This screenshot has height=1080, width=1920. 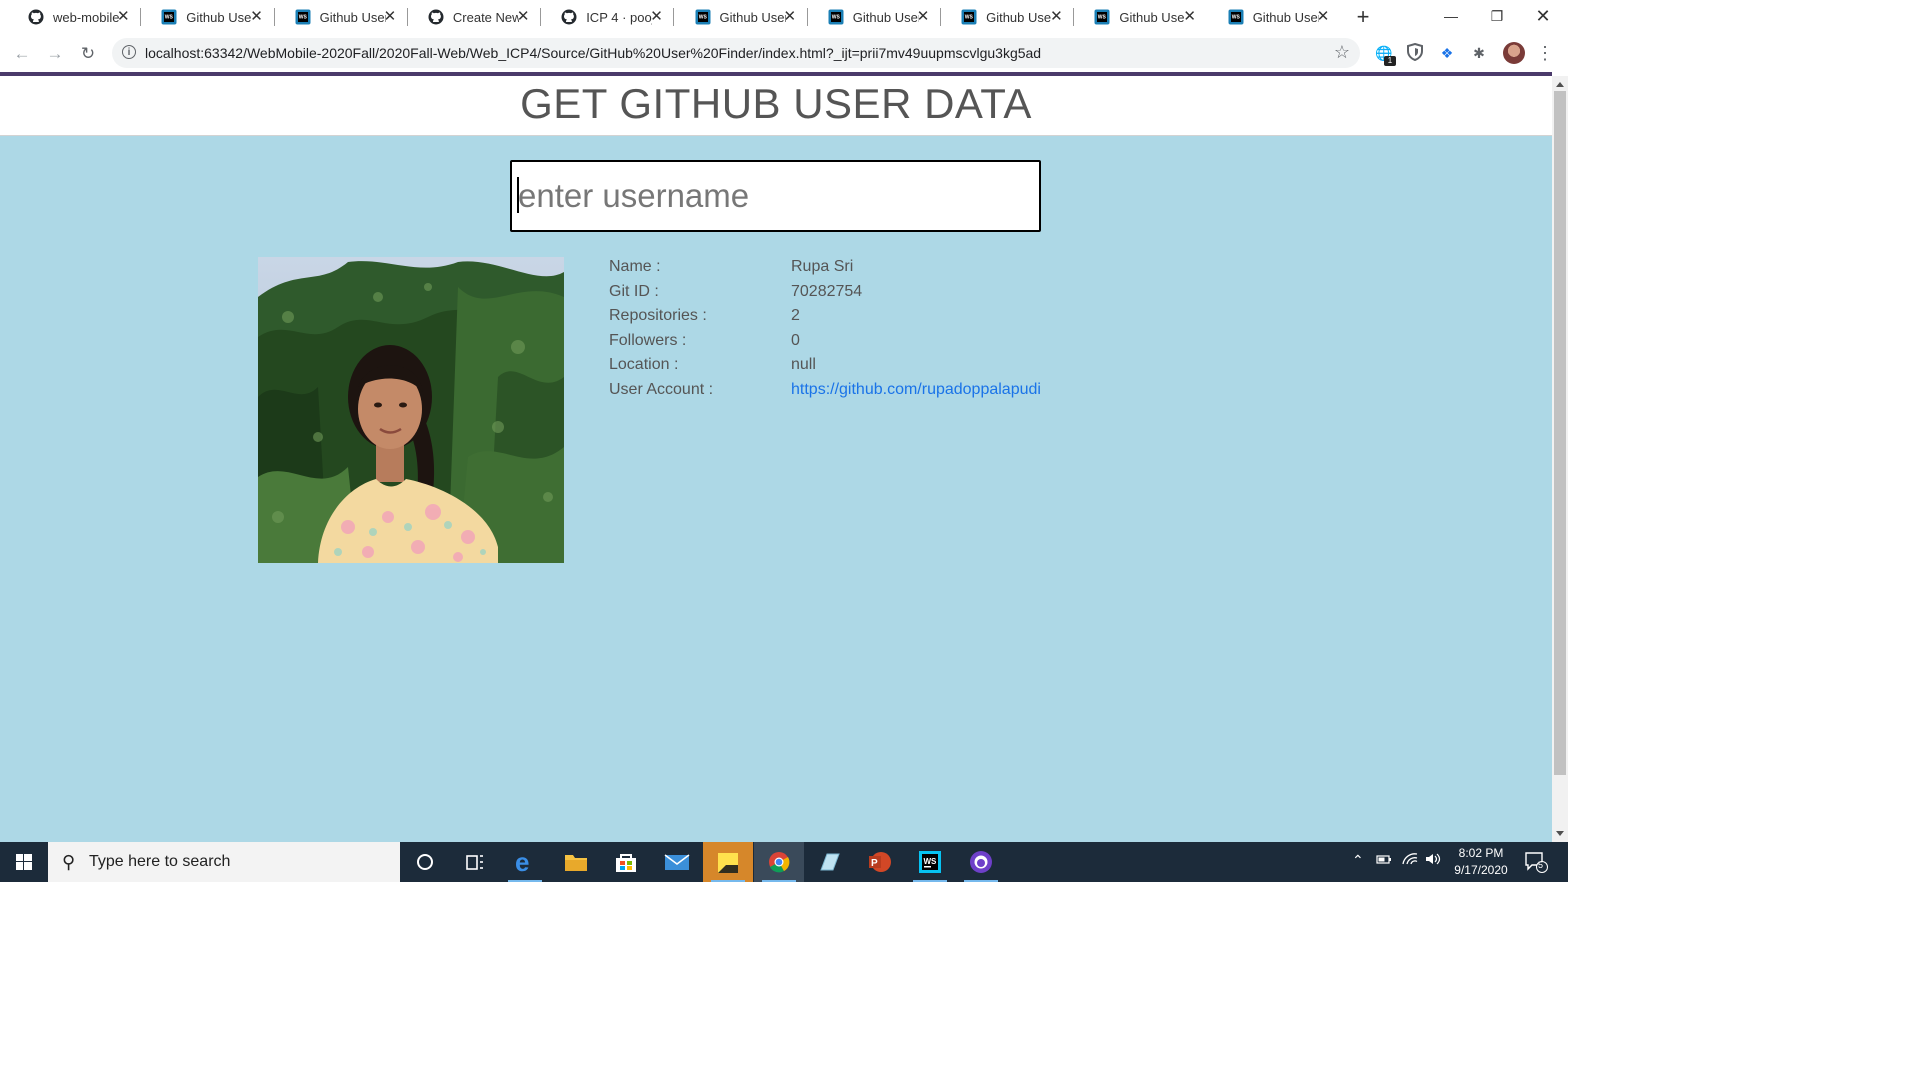 I want to click on extension-shield-icon, so click(x=1415, y=52).